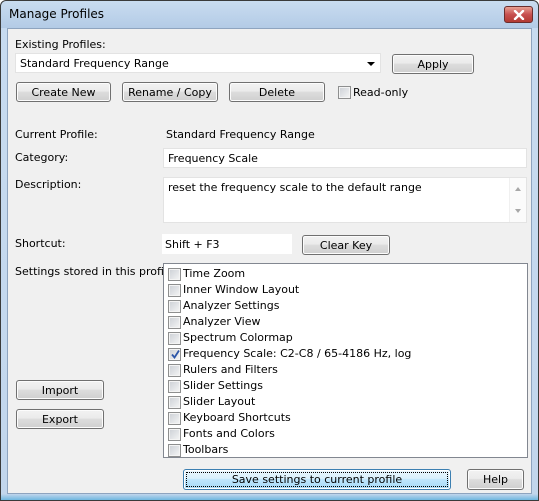 The width and height of the screenshot is (539, 501). What do you see at coordinates (206, 449) in the screenshot?
I see `settings-item-label: Toolbars` at bounding box center [206, 449].